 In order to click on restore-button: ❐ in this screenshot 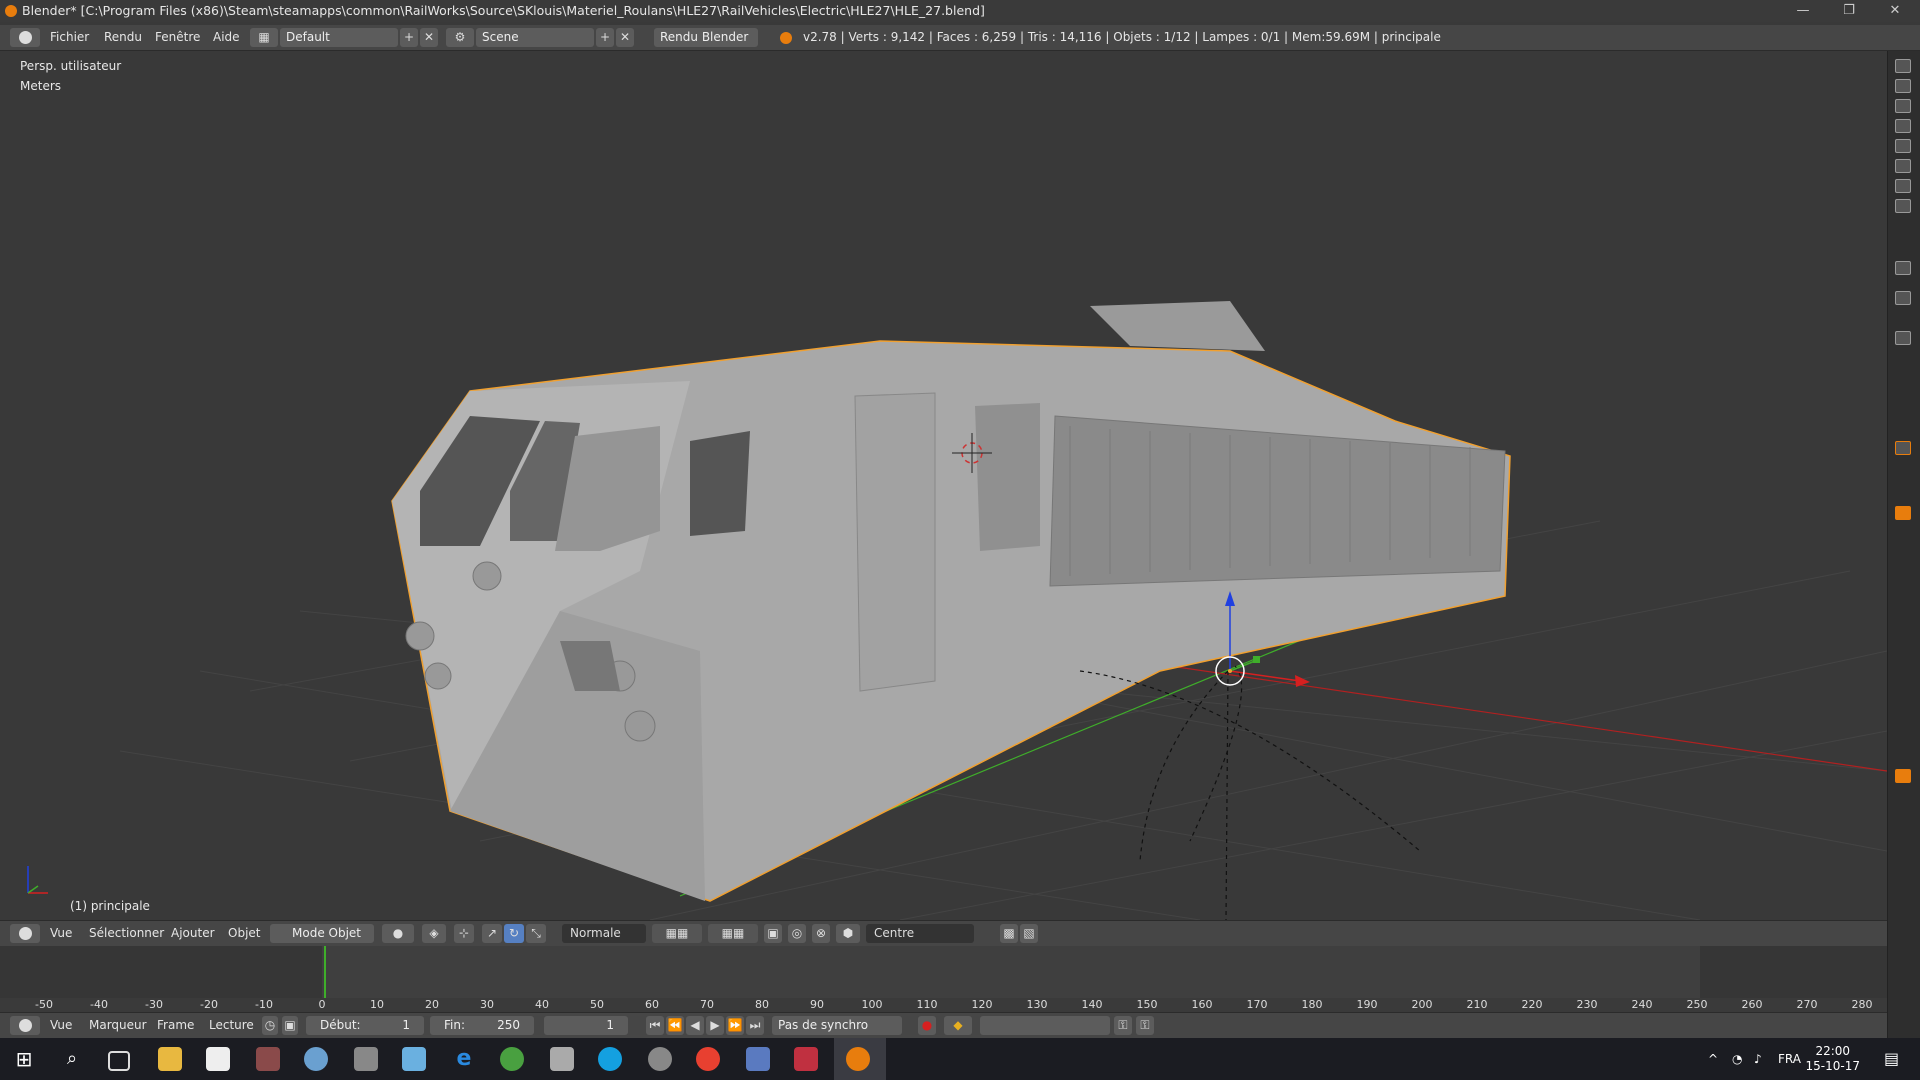, I will do `click(1849, 11)`.